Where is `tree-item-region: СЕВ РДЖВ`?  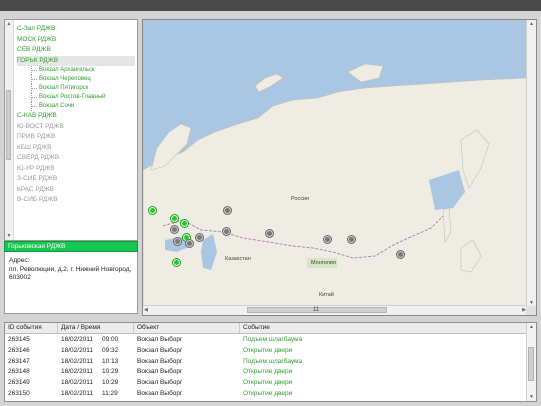
tree-item-region: СЕВ РДЖВ is located at coordinates (76, 50).